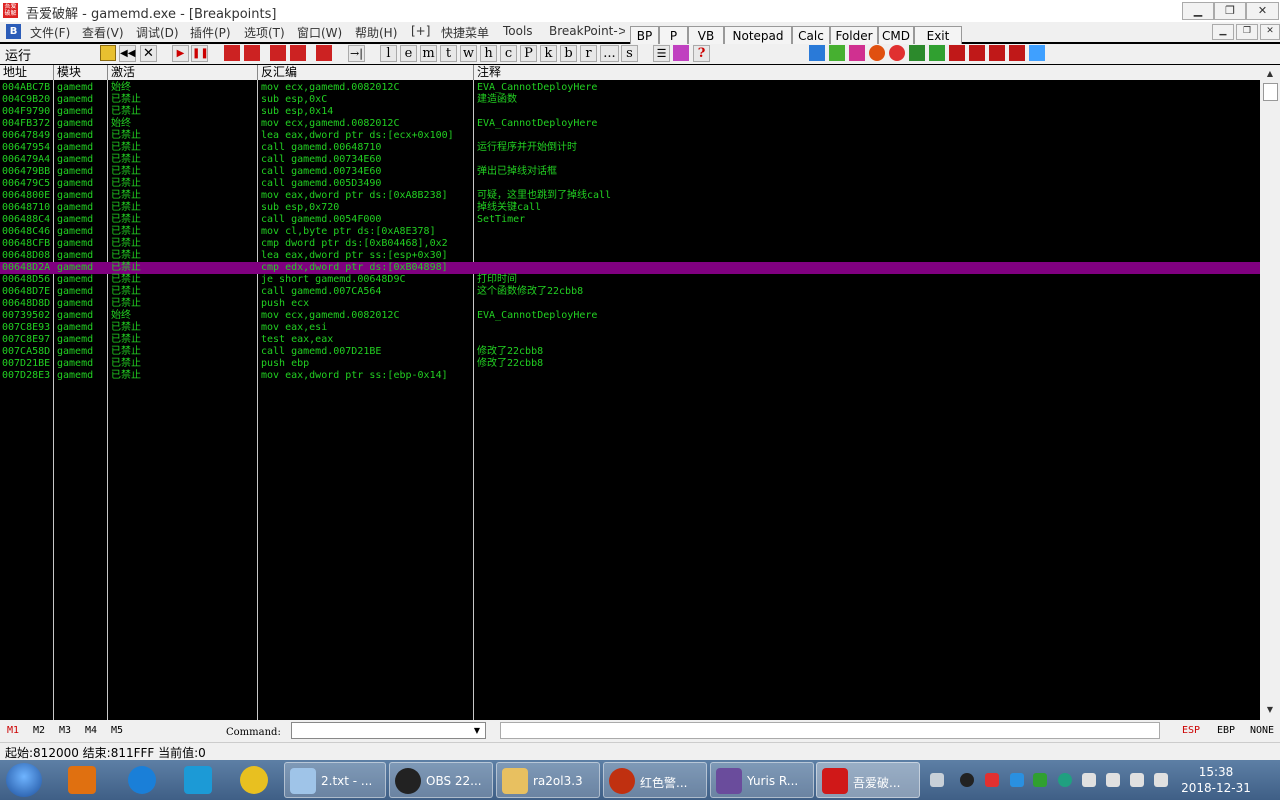 The height and width of the screenshot is (800, 1280). I want to click on toolbar-patches-button: P, so click(528, 53).